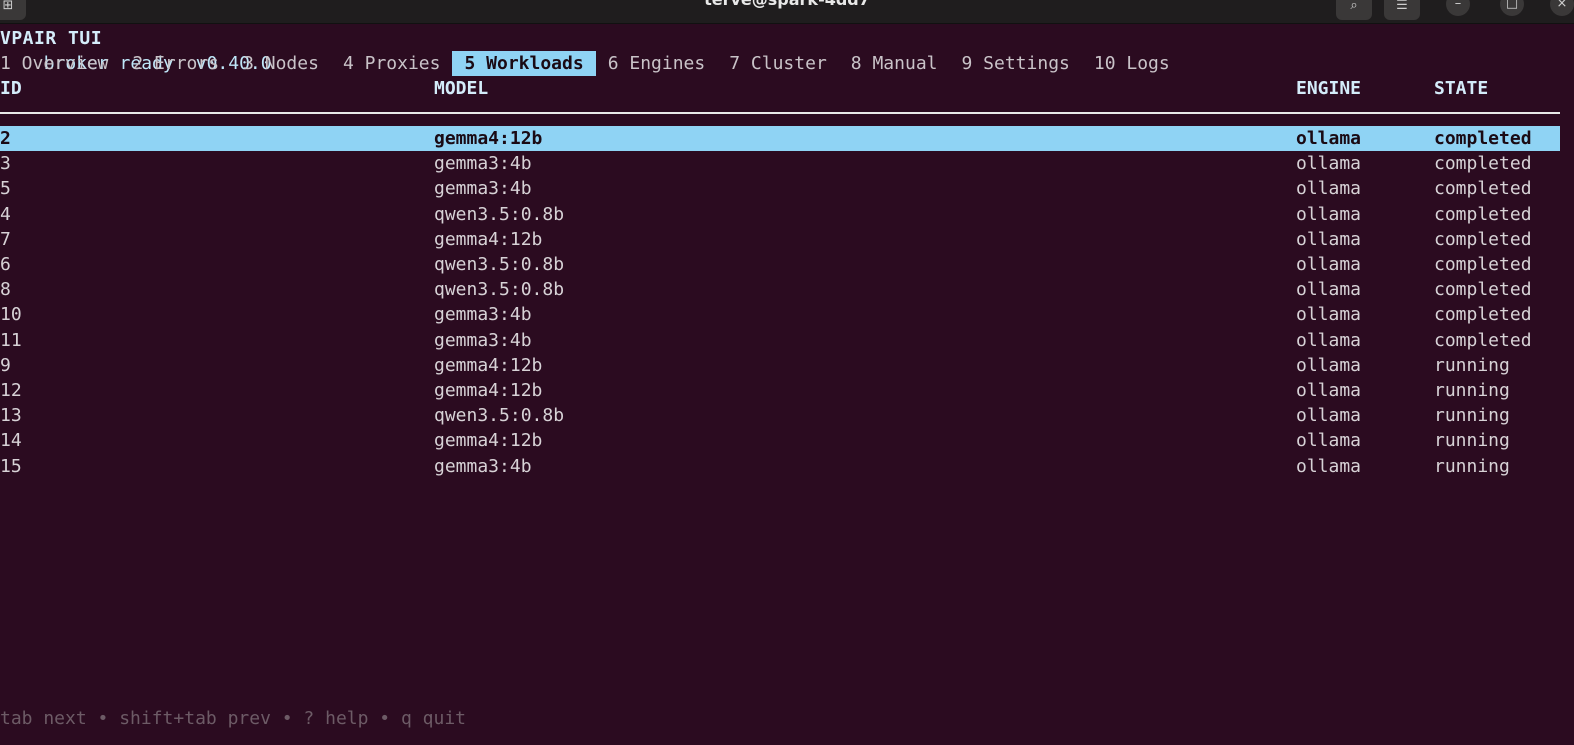 This screenshot has width=1574, height=745. Describe the element at coordinates (894, 63) in the screenshot. I see `tab-manual: 8 Manual` at that location.